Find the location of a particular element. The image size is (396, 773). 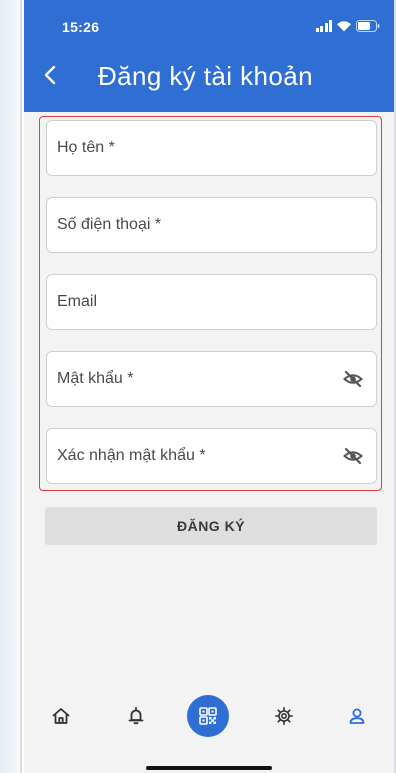

battery-icon is located at coordinates (368, 26).